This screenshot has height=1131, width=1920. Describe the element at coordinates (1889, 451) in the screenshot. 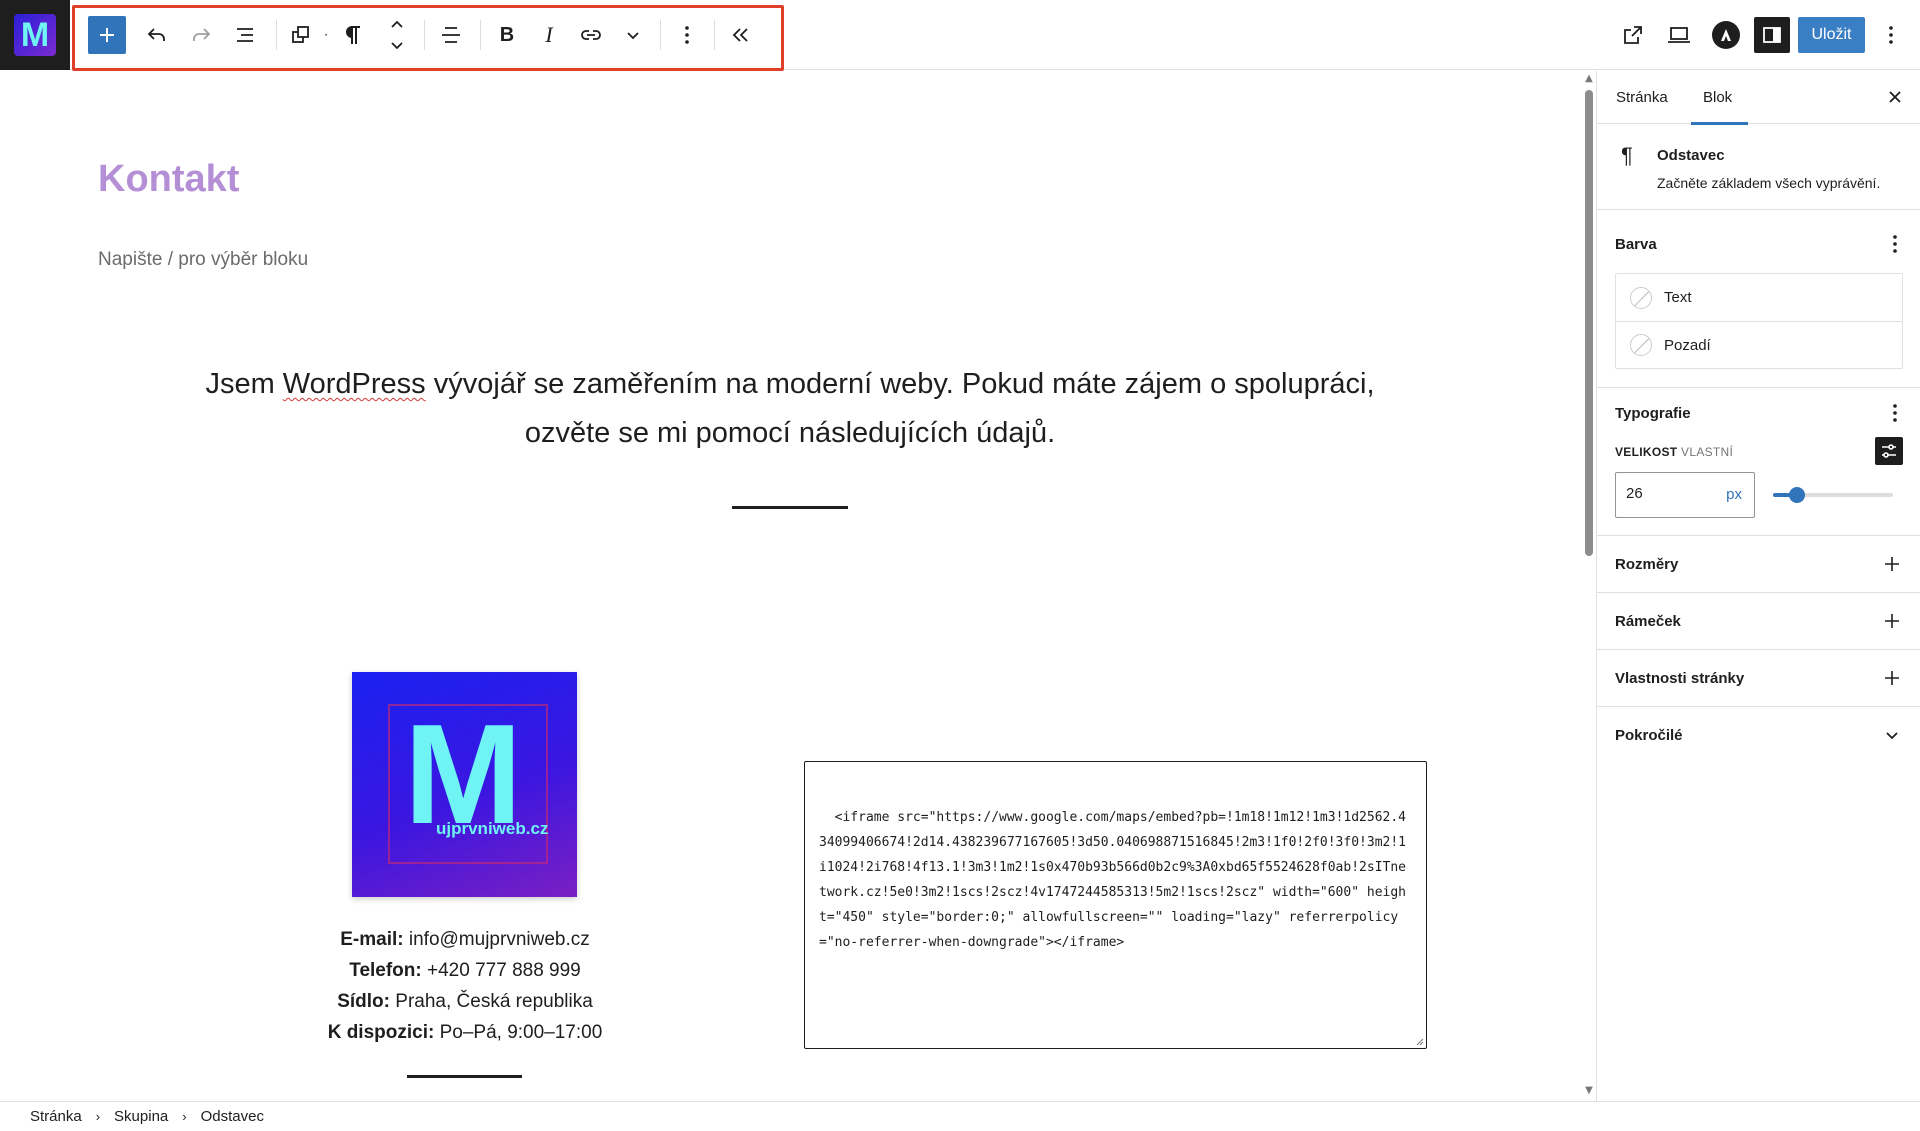

I see `font-size-settings-button` at that location.